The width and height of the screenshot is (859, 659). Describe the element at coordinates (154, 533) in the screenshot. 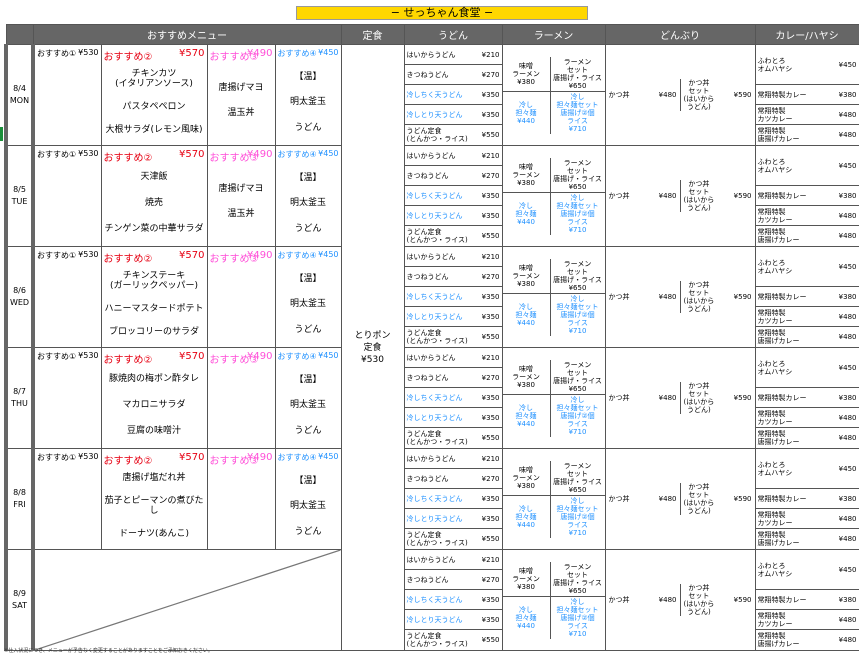

I see `menu-item: ドーナツ(あんこ)` at that location.